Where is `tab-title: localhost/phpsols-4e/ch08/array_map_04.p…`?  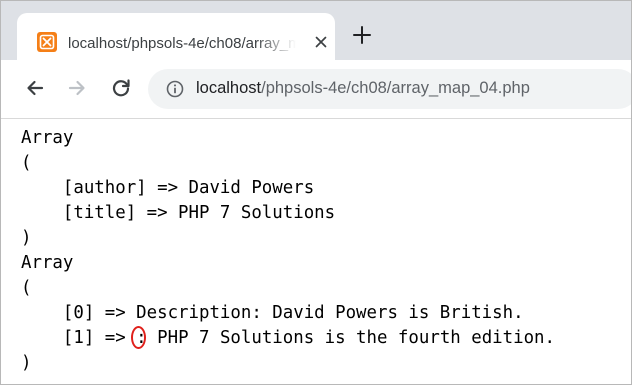 tab-title: localhost/phpsols-4e/ch08/array_map_04.p… is located at coordinates (182, 43).